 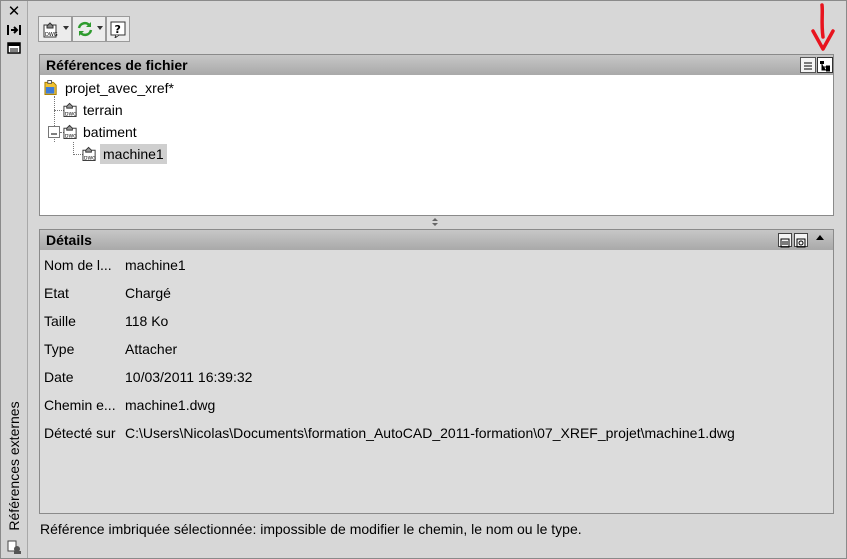 What do you see at coordinates (14, 466) in the screenshot?
I see `palette-title: Références externes` at bounding box center [14, 466].